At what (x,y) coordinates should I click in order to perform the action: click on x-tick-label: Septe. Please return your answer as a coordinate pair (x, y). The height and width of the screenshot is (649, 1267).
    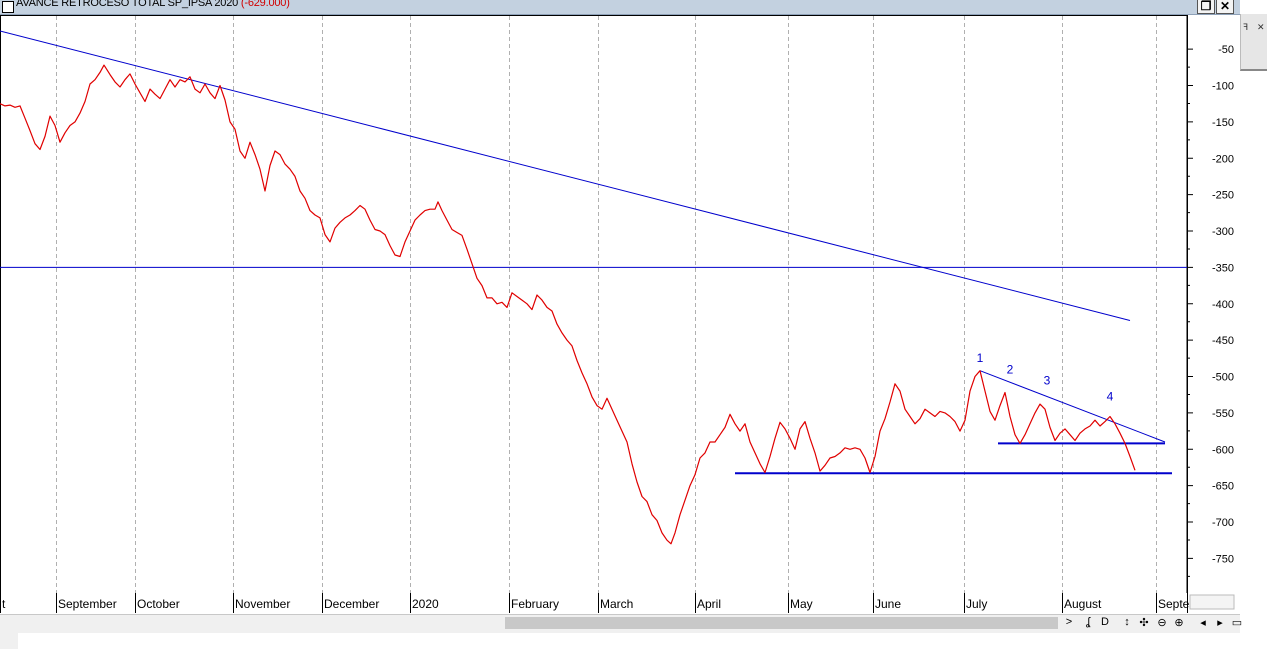
    Looking at the image, I should click on (1174, 604).